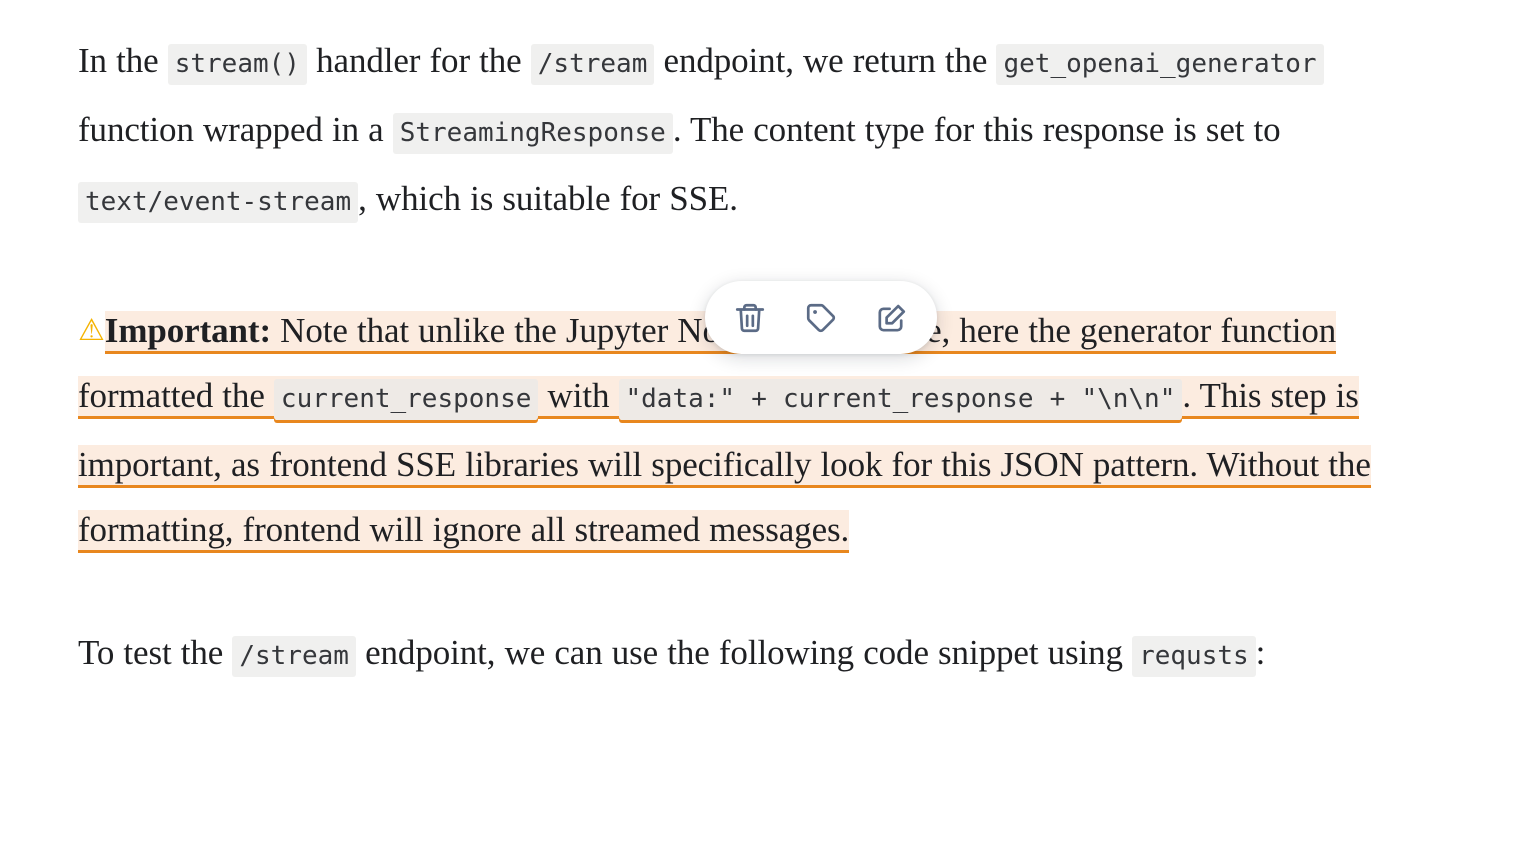 The height and width of the screenshot is (848, 1520). Describe the element at coordinates (91, 330) in the screenshot. I see `warning-icon: ⚠` at that location.